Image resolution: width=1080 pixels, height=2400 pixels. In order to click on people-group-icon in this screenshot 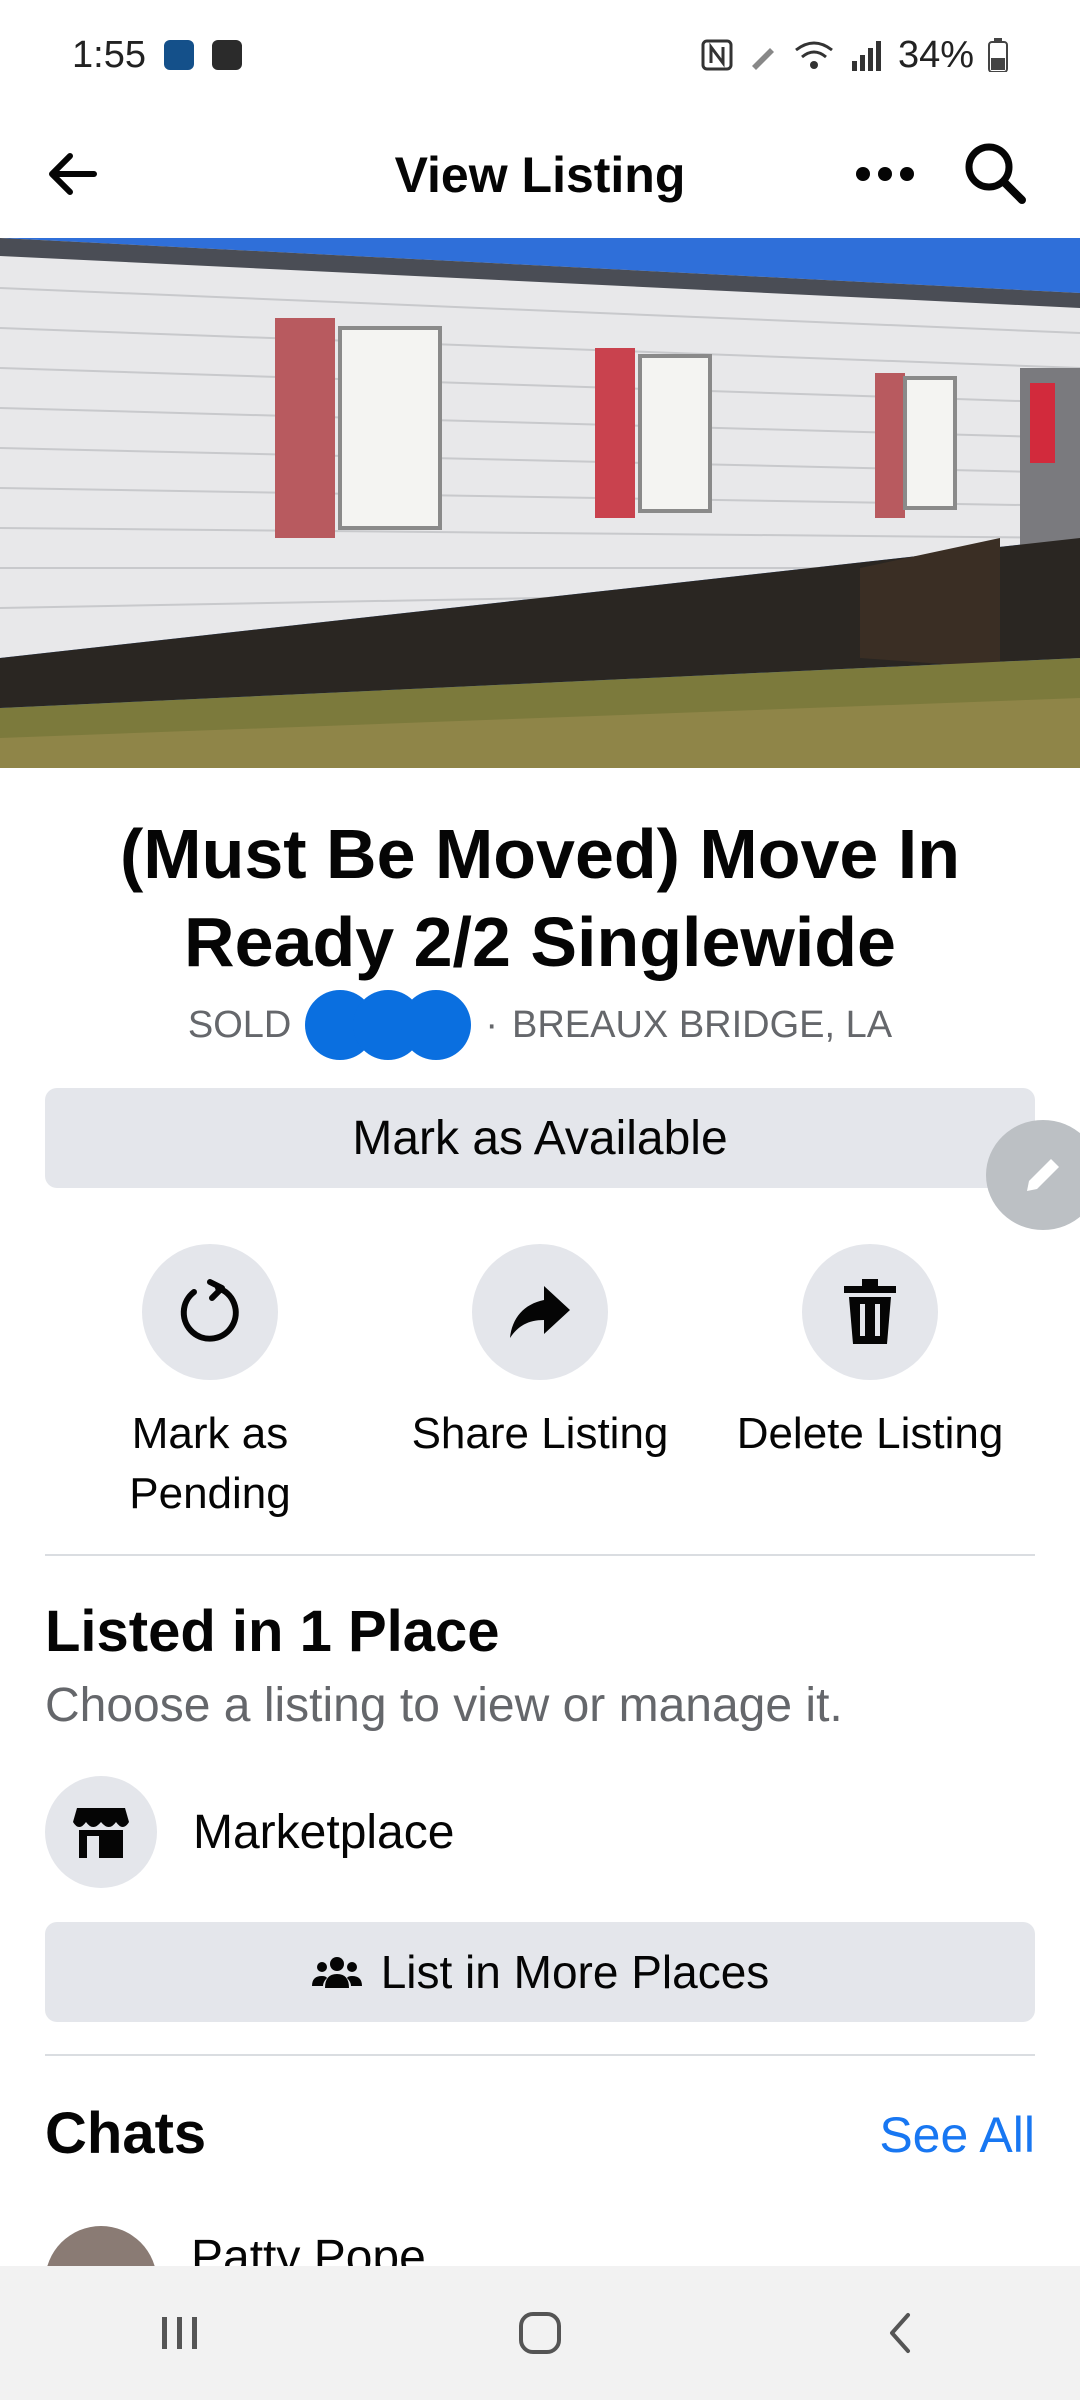, I will do `click(336, 1972)`.